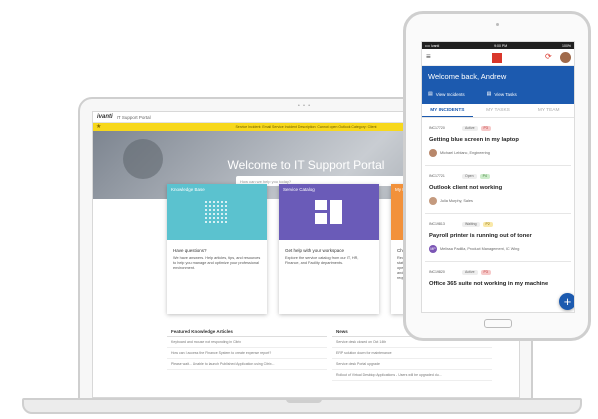 Image resolution: width=598 pixels, height=419 pixels. Describe the element at coordinates (469, 176) in the screenshot. I see `status-badge: Open` at that location.